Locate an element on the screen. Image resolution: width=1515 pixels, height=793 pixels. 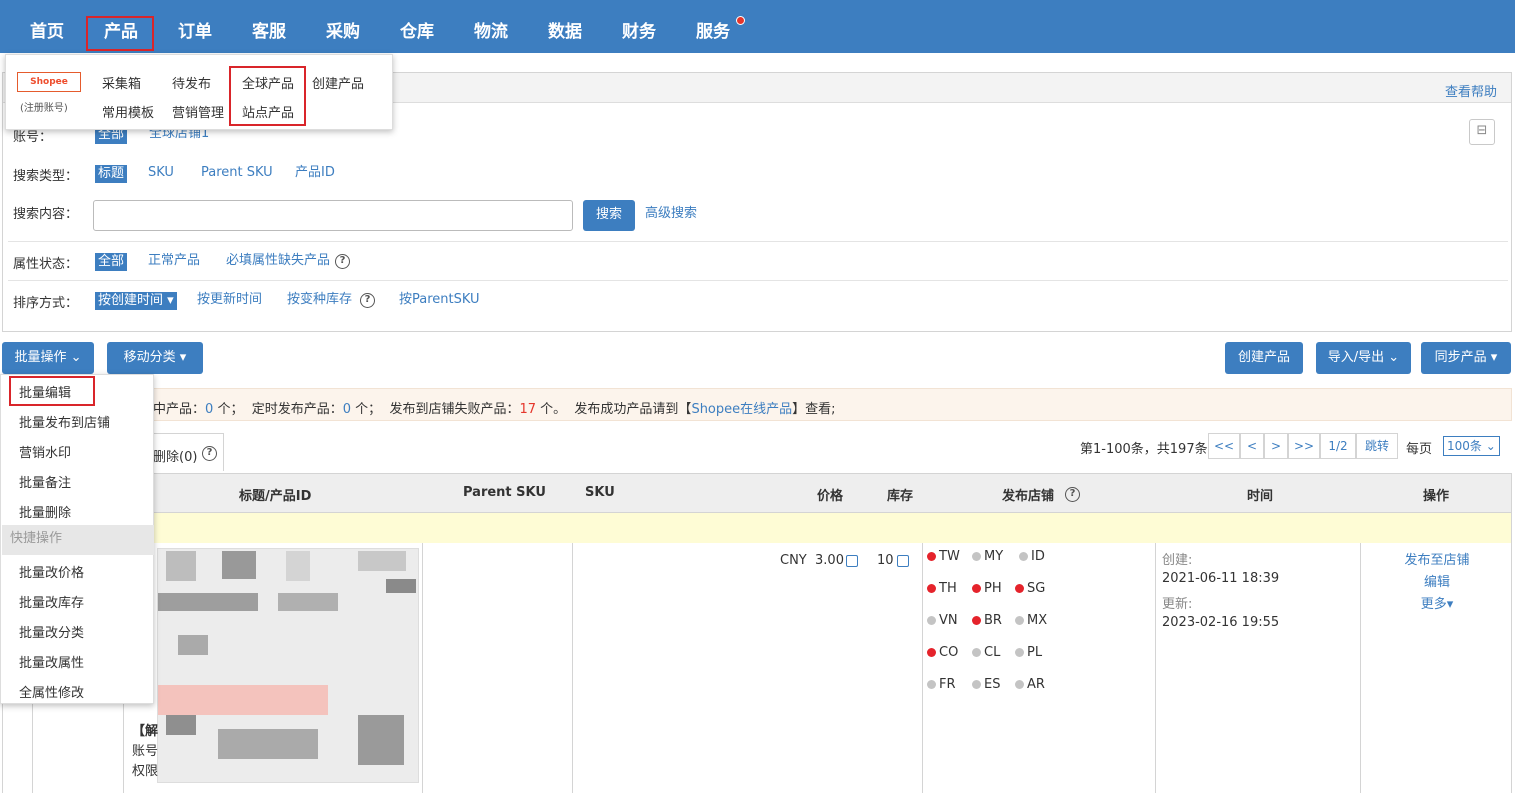
nav-orders: 订单 is located at coordinates (195, 26).